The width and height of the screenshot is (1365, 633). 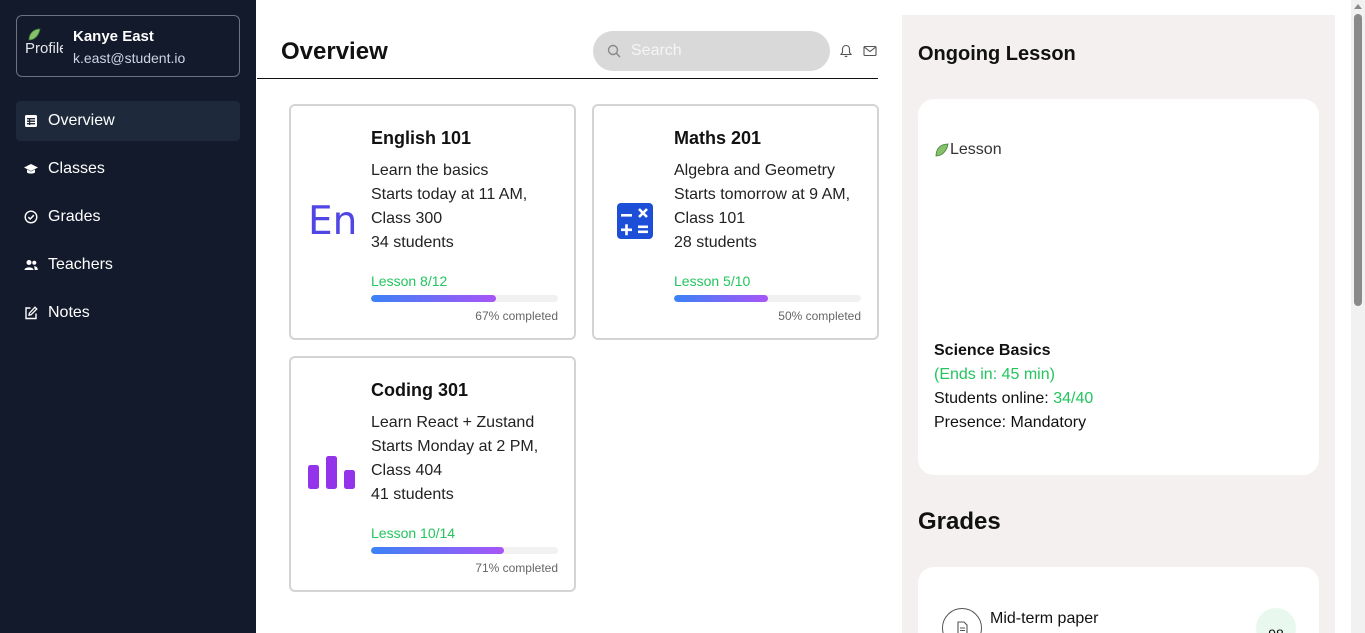 I want to click on sidebar-item-label: Overview, so click(x=81, y=120).